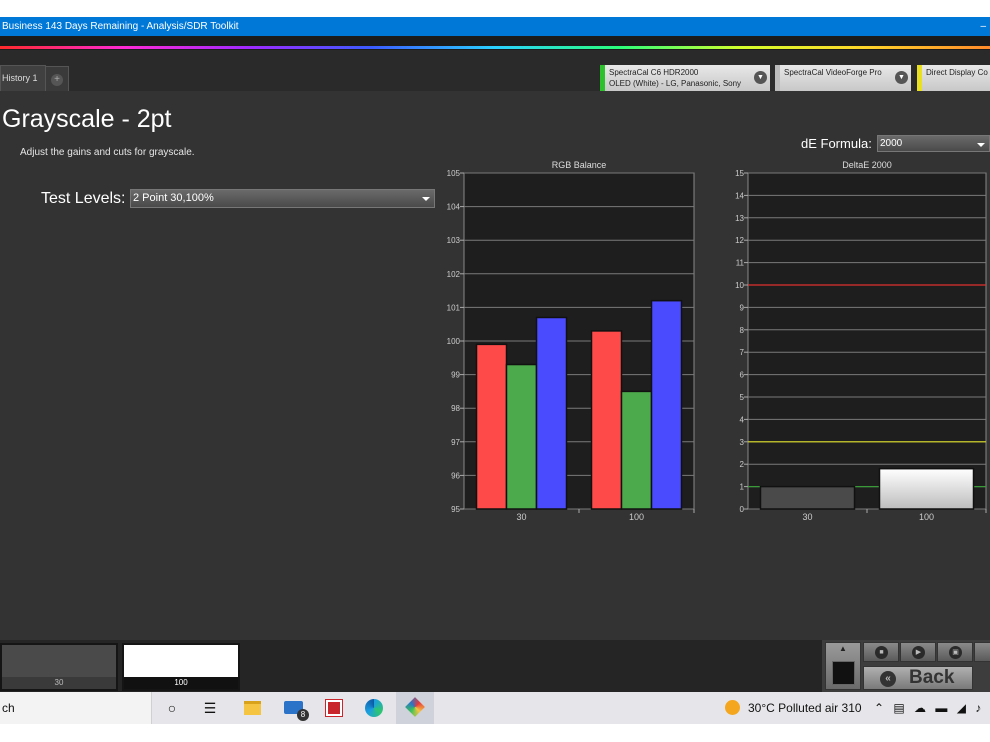 The width and height of the screenshot is (990, 742). Describe the element at coordinates (87, 119) in the screenshot. I see `page-title: Grayscale - 2pt` at that location.